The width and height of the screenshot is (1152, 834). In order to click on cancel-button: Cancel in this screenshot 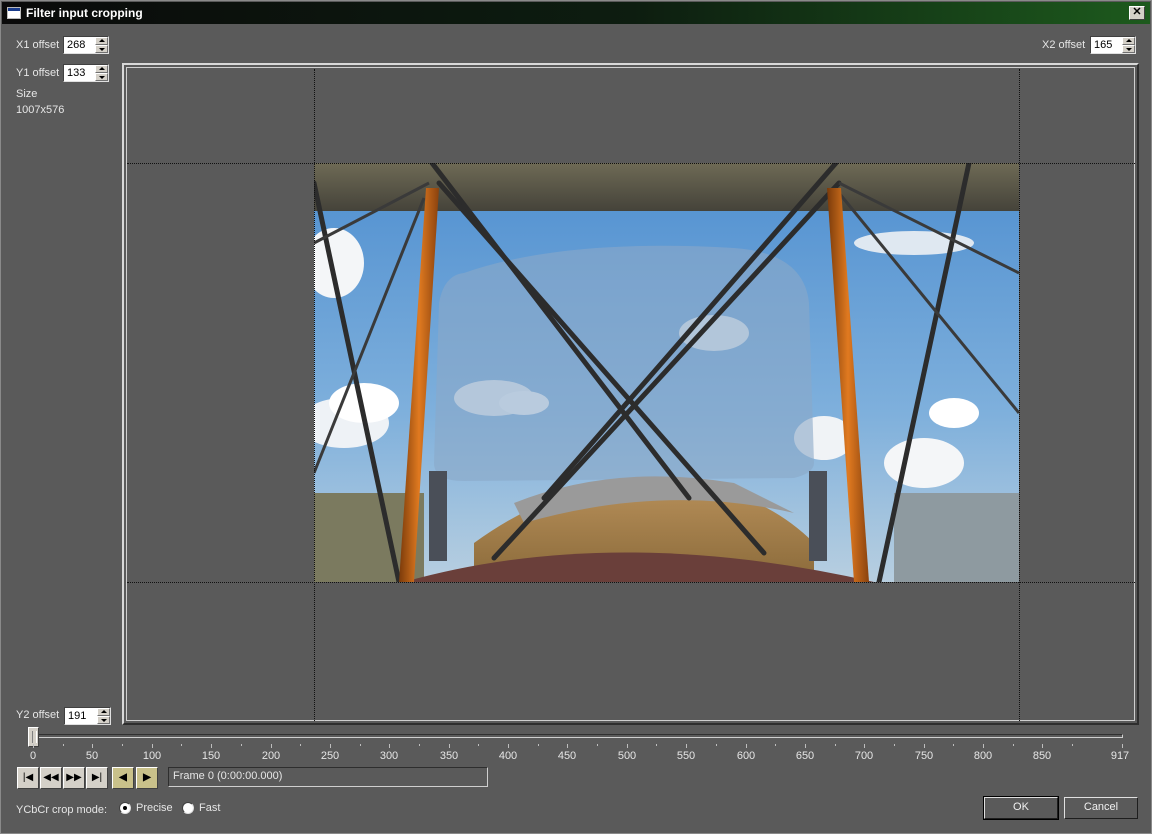, I will do `click(1101, 808)`.